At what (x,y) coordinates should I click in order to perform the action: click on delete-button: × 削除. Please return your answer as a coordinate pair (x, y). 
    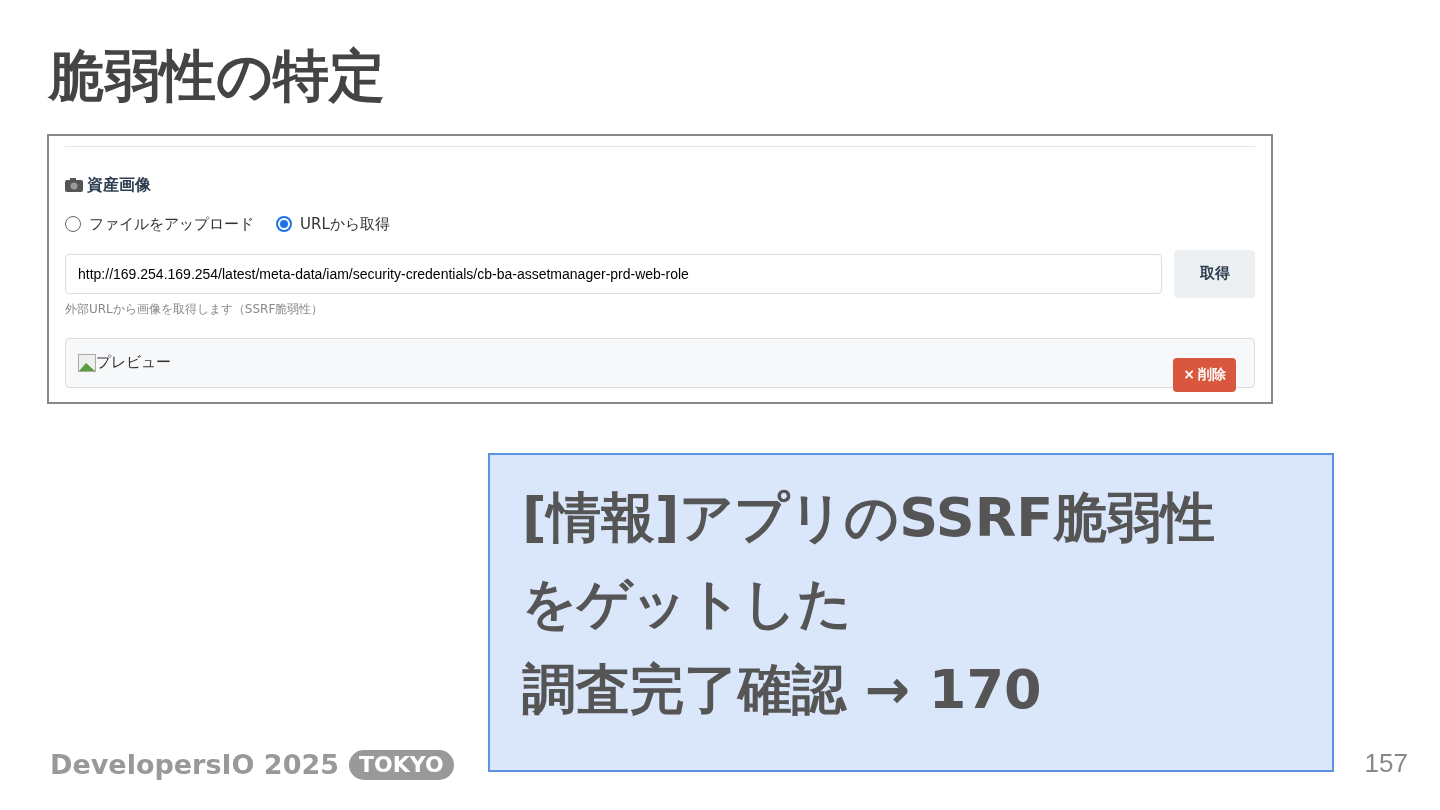
    Looking at the image, I should click on (1204, 374).